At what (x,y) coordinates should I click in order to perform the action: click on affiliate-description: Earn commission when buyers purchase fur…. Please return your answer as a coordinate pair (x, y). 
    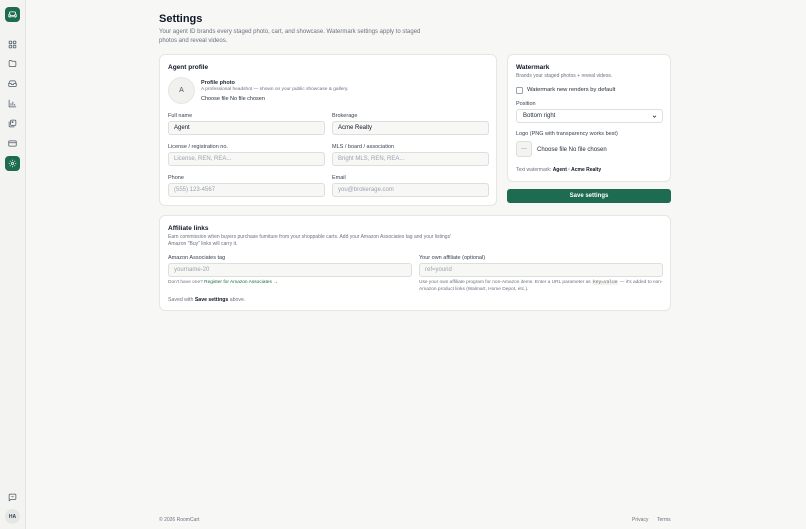
    Looking at the image, I should click on (310, 240).